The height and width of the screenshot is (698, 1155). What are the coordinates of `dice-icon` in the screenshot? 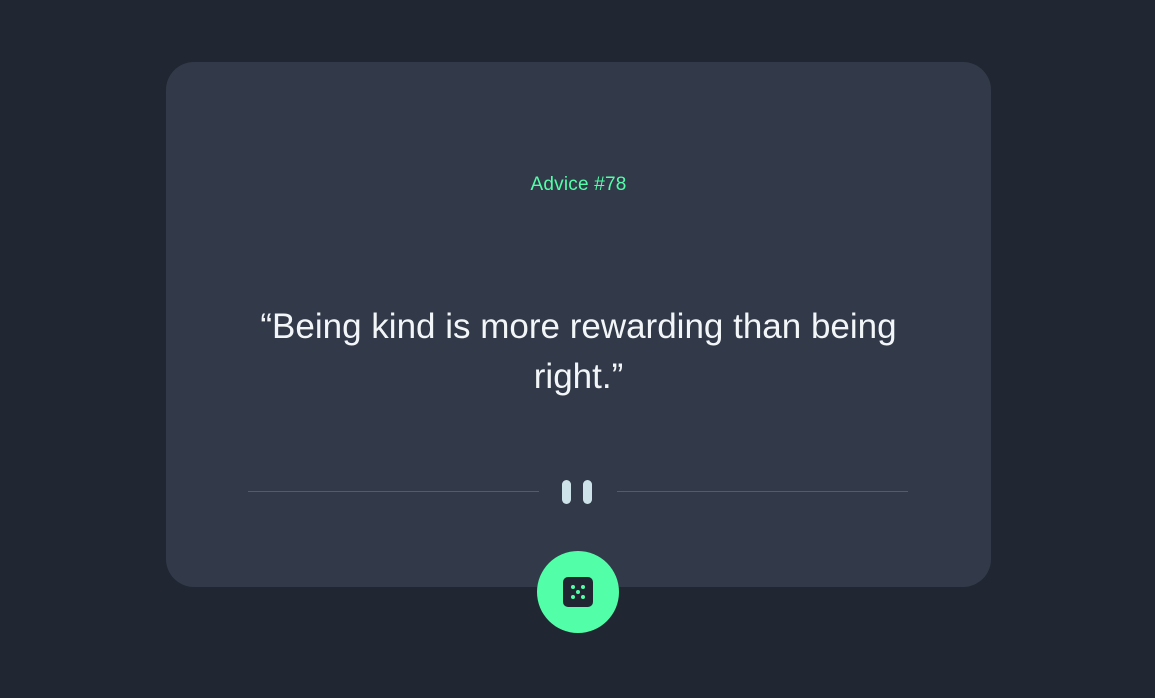 It's located at (578, 592).